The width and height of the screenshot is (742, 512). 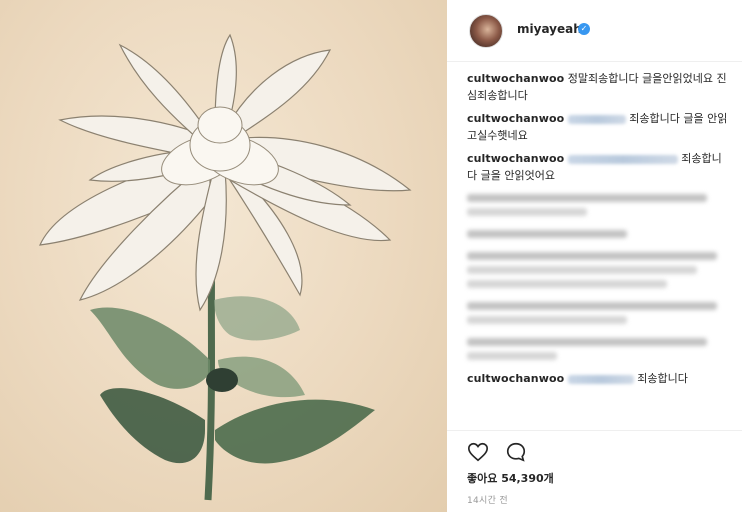 What do you see at coordinates (662, 378) in the screenshot?
I see `comment-text: 죄송합니다` at bounding box center [662, 378].